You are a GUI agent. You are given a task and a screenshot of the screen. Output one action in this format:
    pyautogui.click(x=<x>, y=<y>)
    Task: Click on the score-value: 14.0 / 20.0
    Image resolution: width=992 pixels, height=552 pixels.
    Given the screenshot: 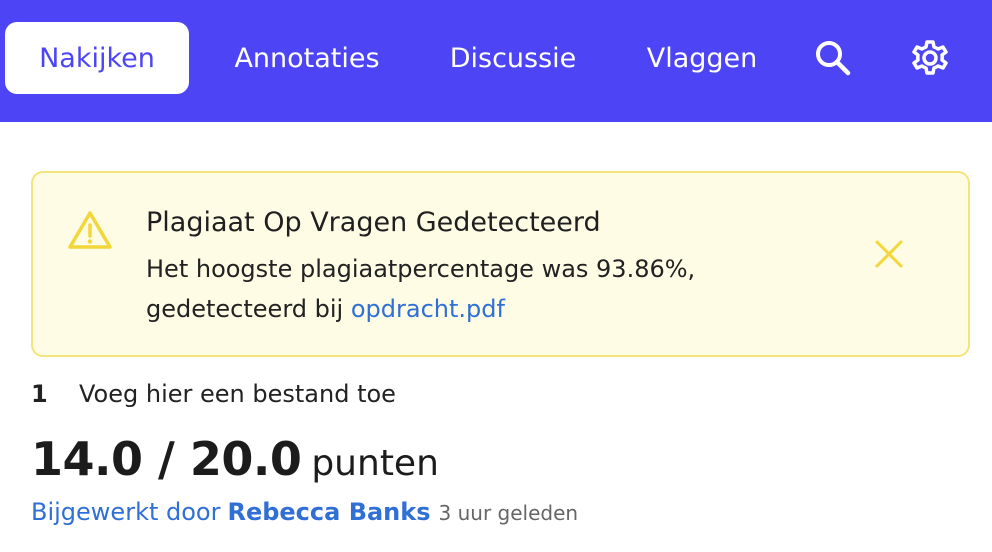 What is the action you would take?
    pyautogui.click(x=166, y=459)
    